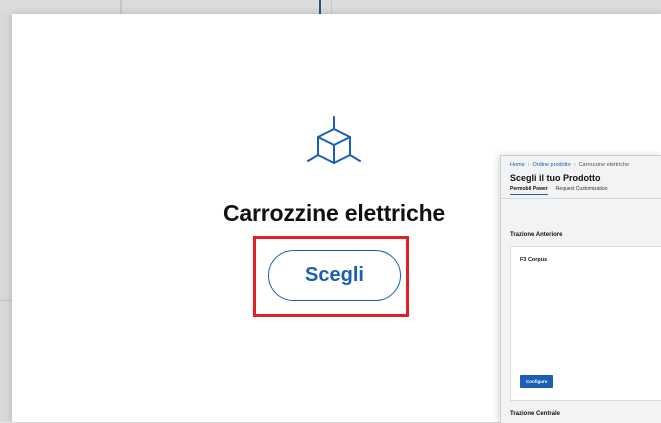 The height and width of the screenshot is (423, 661). Describe the element at coordinates (552, 165) in the screenshot. I see `breadcrumb-order: Ordine prodotto` at that location.